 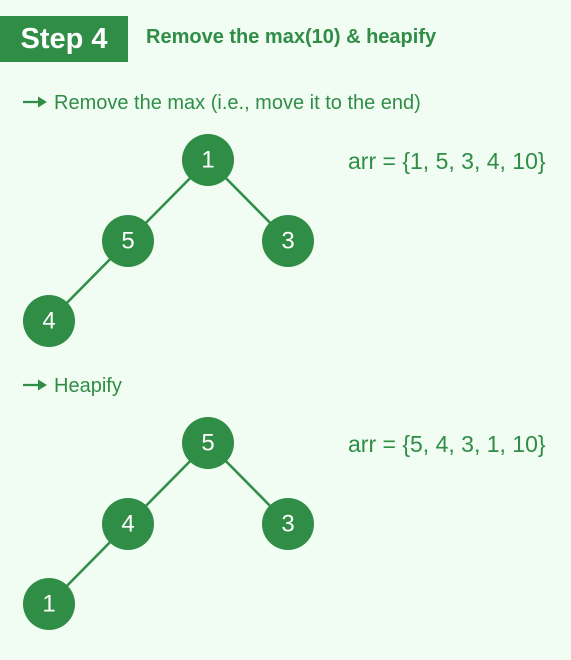 I want to click on section-label-text: Heapify, so click(x=88, y=386).